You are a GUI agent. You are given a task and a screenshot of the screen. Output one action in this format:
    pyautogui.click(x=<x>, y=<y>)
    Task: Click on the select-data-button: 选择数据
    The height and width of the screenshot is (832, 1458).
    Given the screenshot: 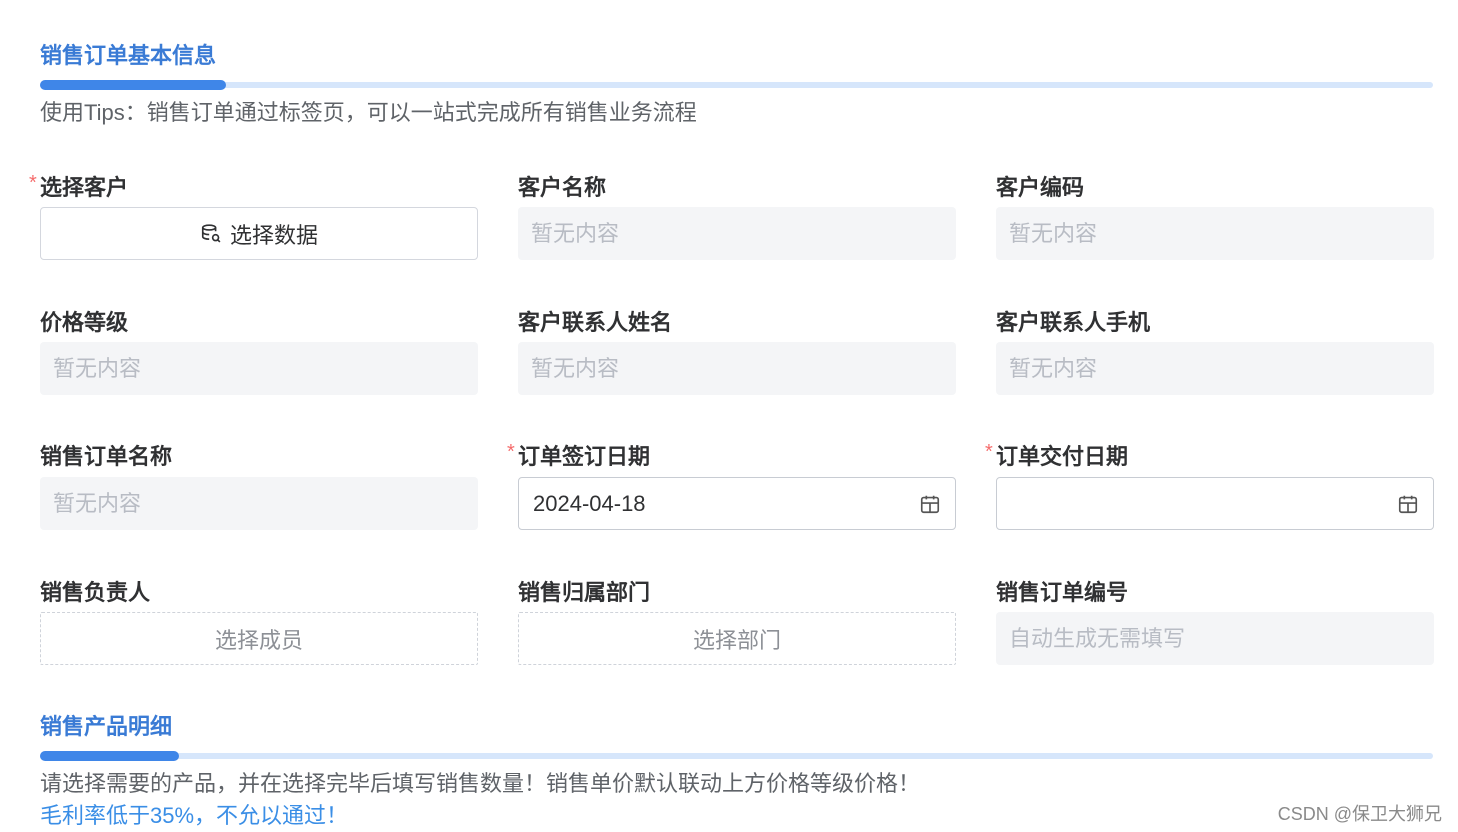 What is the action you would take?
    pyautogui.click(x=259, y=233)
    